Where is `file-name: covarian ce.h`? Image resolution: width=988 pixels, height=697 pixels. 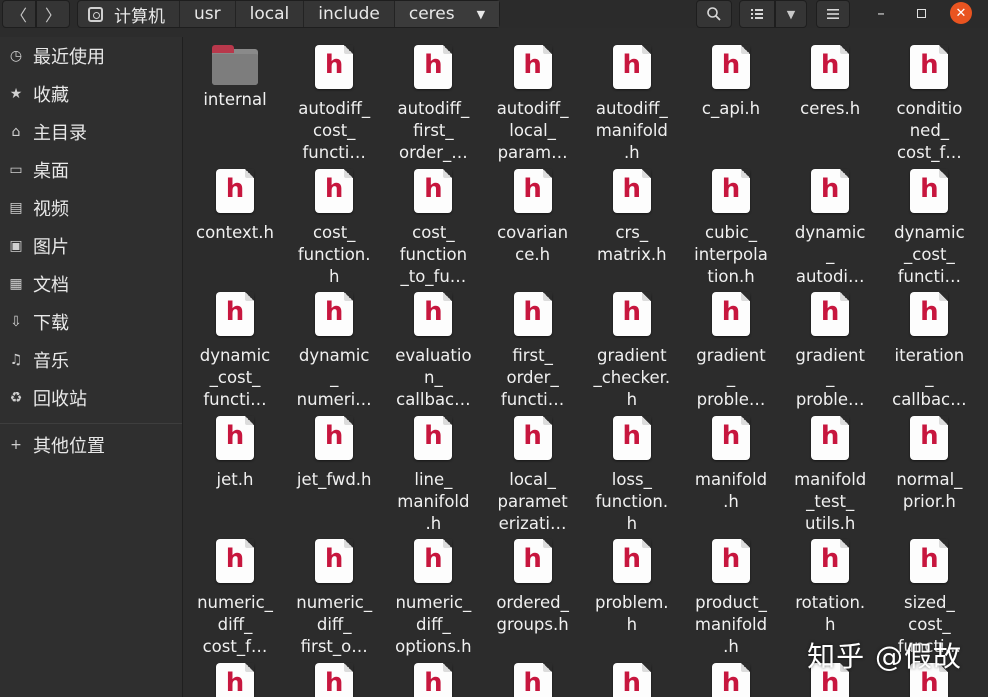
file-name: covarian ce.h is located at coordinates (533, 243).